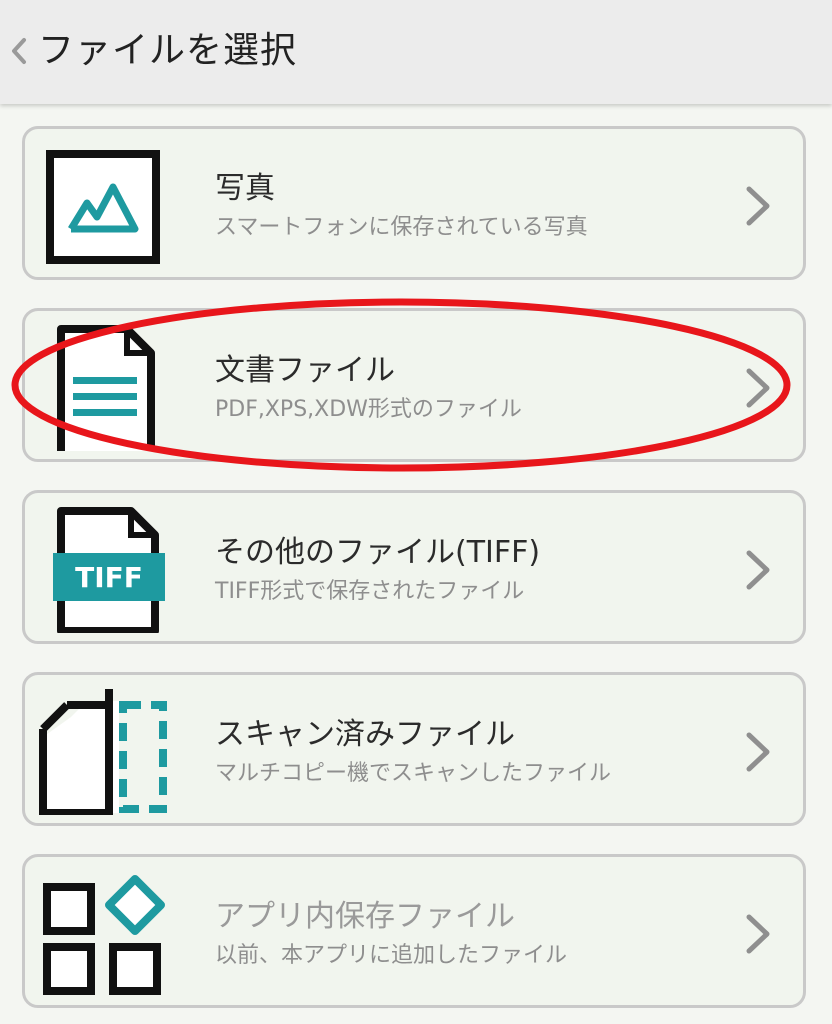  What do you see at coordinates (370, 591) in the screenshot?
I see `item-subtitle: TIFF形式で保存されたファイル` at bounding box center [370, 591].